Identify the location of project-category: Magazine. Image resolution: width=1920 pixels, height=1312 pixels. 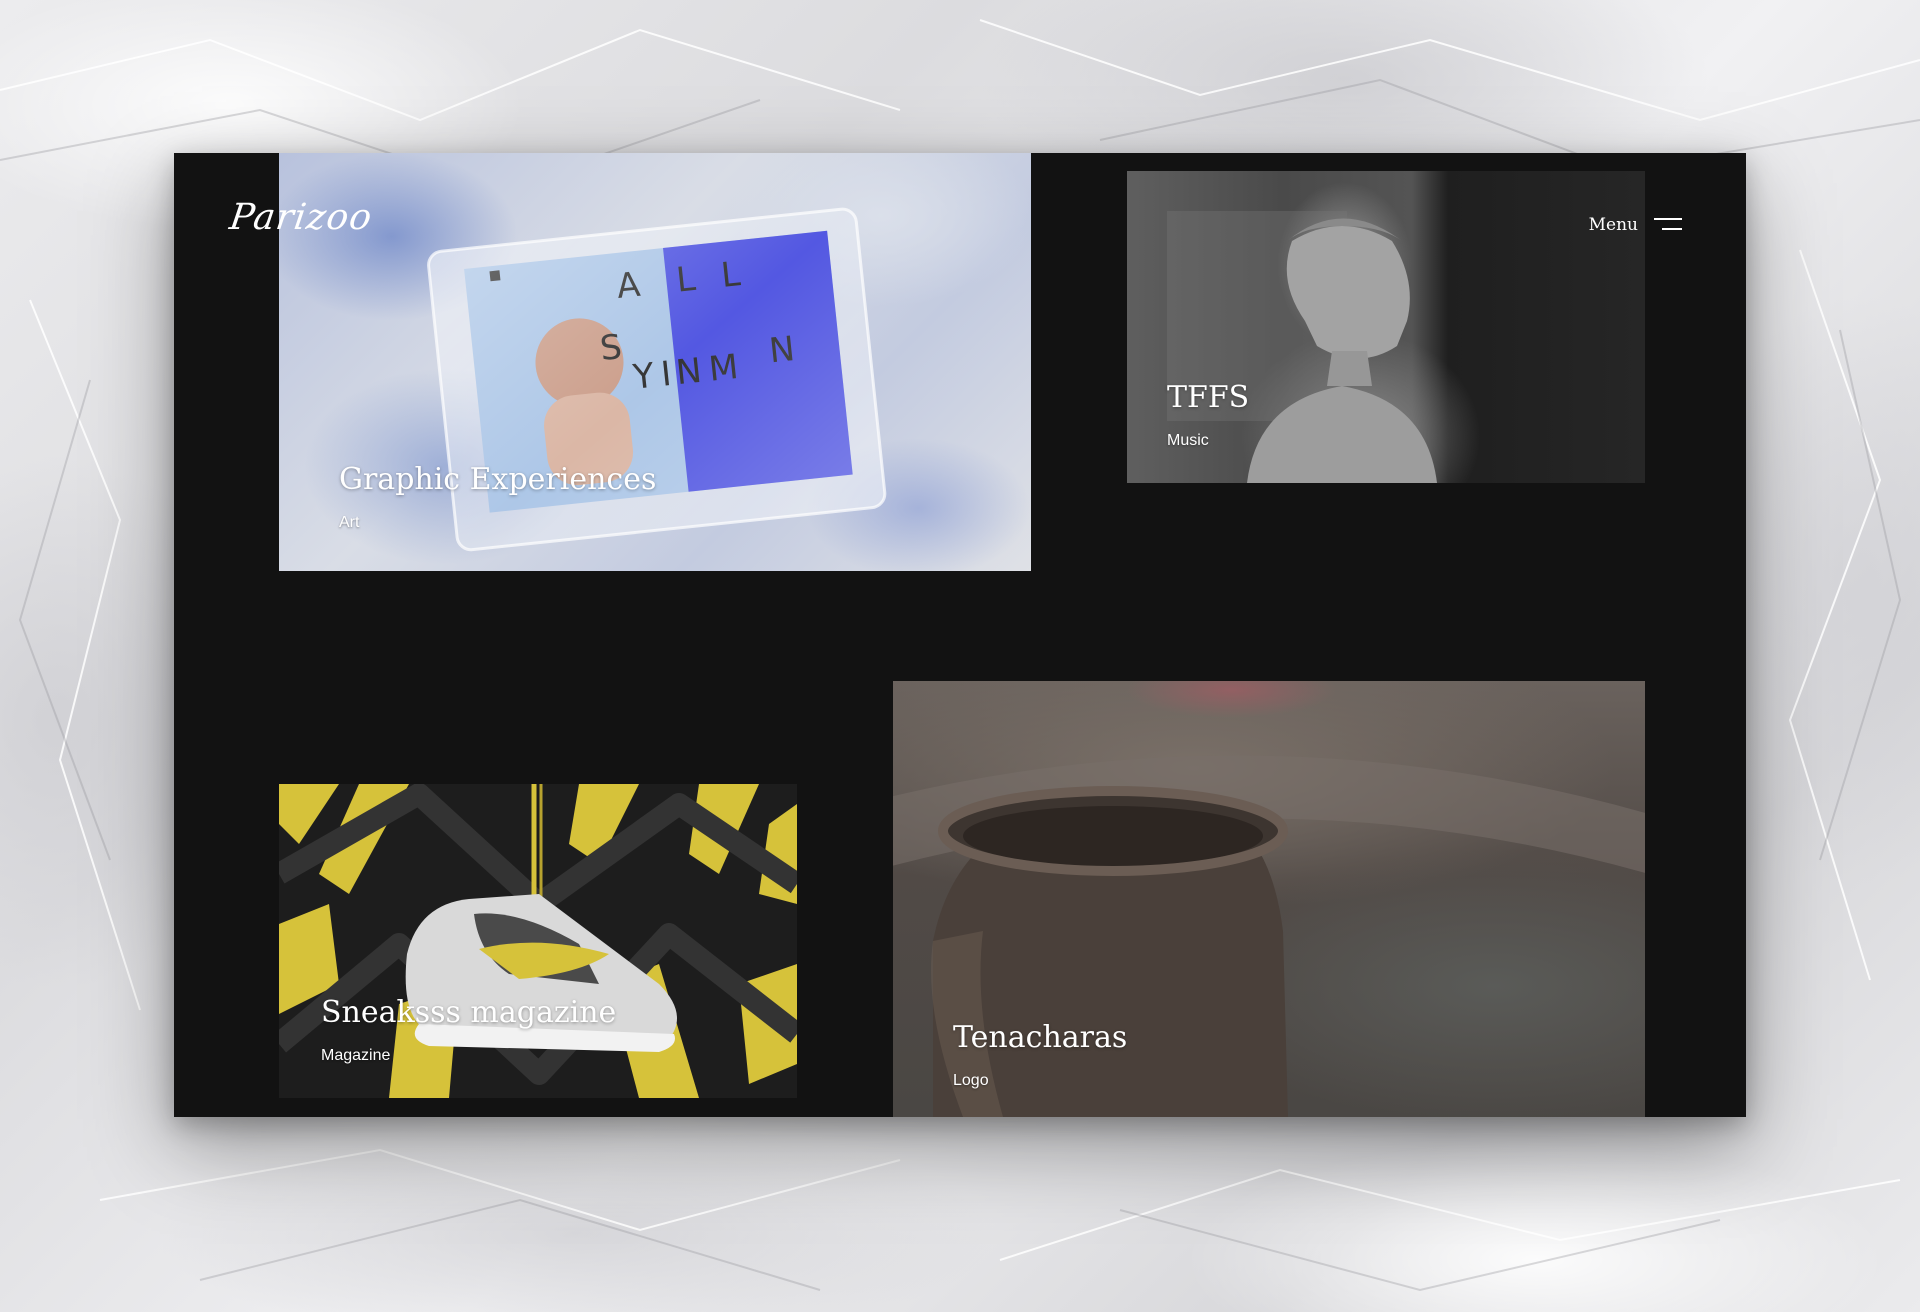
(356, 1055).